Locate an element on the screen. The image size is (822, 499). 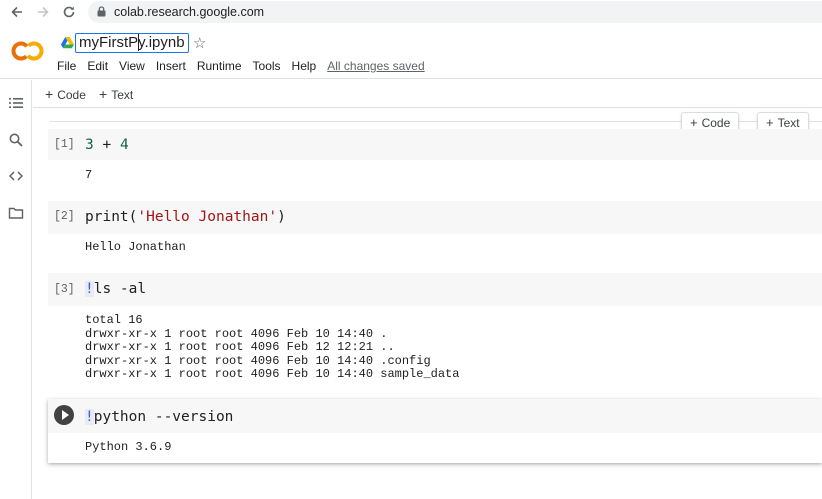
add-code-cell-button: + Code is located at coordinates (65, 94).